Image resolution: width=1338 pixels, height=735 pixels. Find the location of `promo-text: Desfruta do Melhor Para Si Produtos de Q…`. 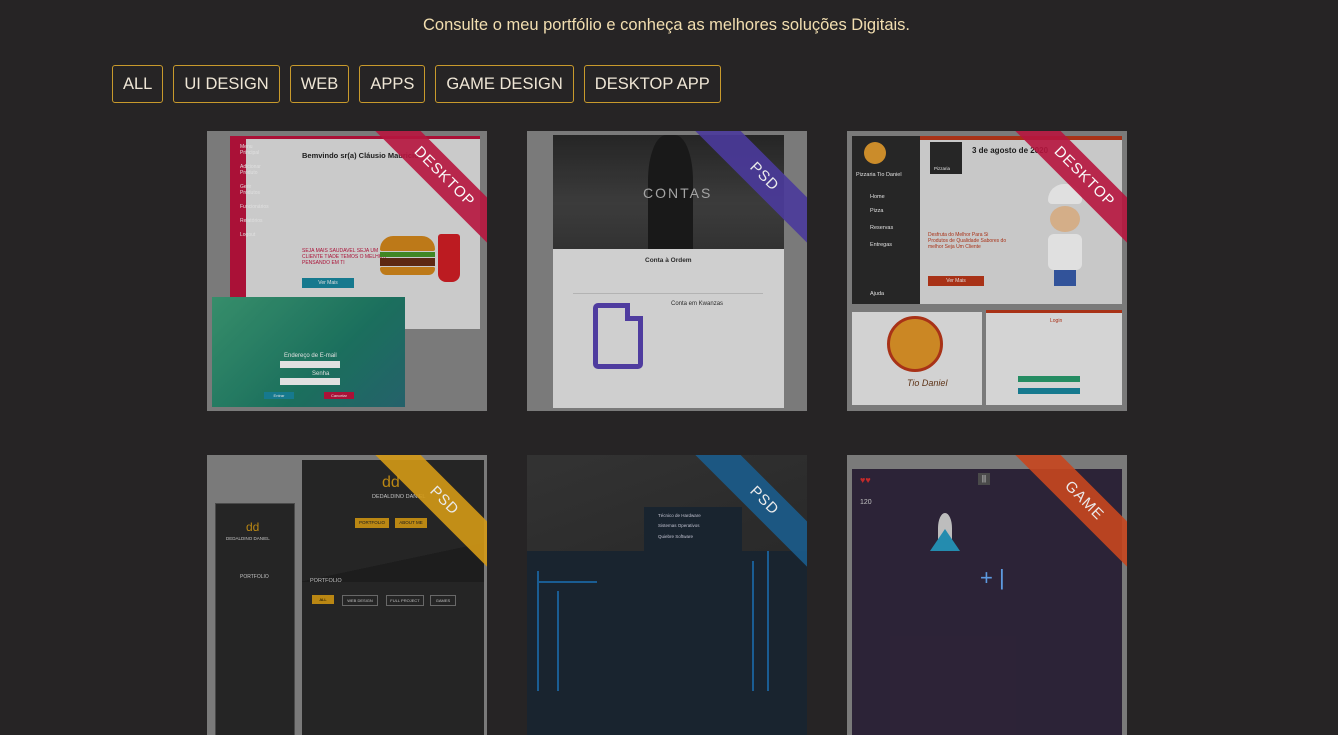

promo-text: Desfruta do Melhor Para Si Produtos de Q… is located at coordinates (967, 241).